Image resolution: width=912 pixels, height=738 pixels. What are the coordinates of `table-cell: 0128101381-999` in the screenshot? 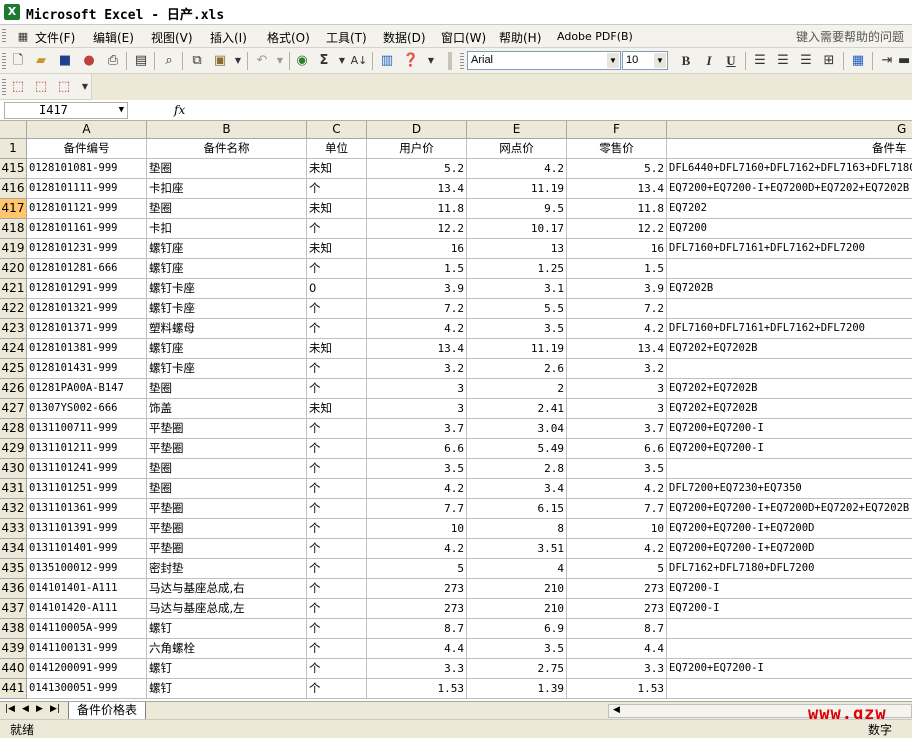 It's located at (87, 349).